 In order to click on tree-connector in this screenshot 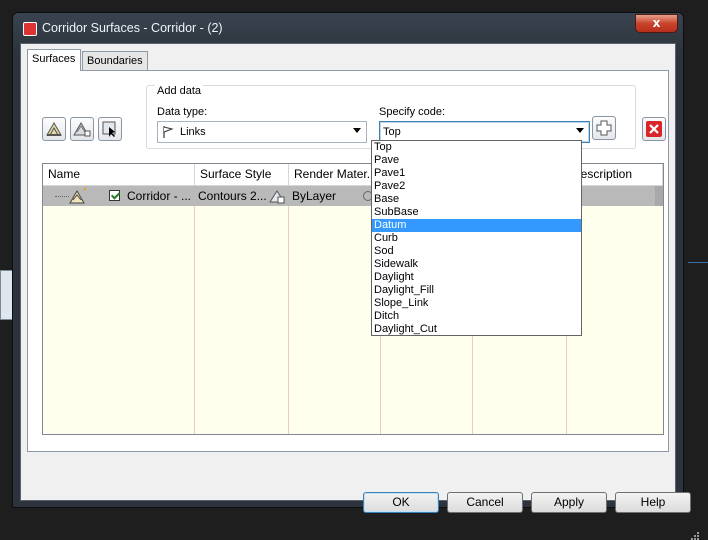, I will do `click(62, 196)`.